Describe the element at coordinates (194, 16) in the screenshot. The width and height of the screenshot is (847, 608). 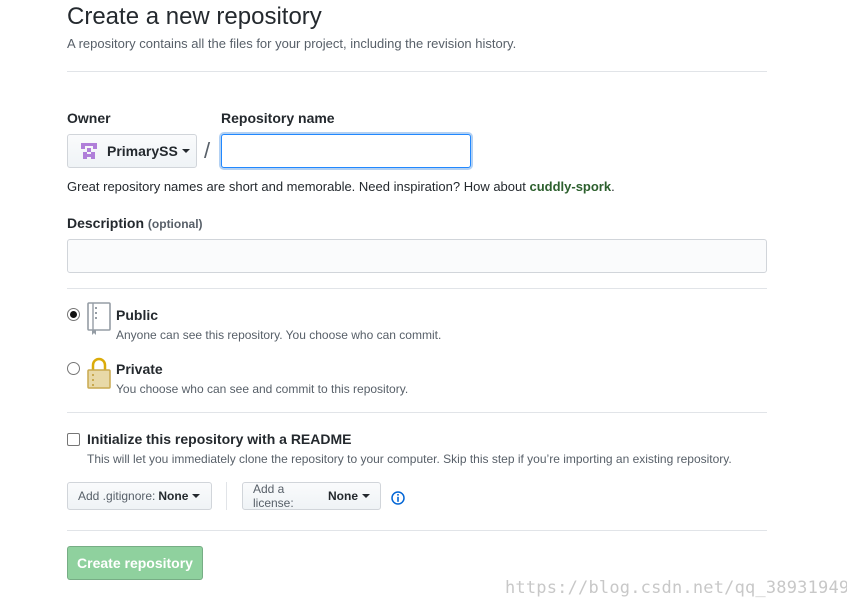
I see `page-title: Create a new repository` at that location.